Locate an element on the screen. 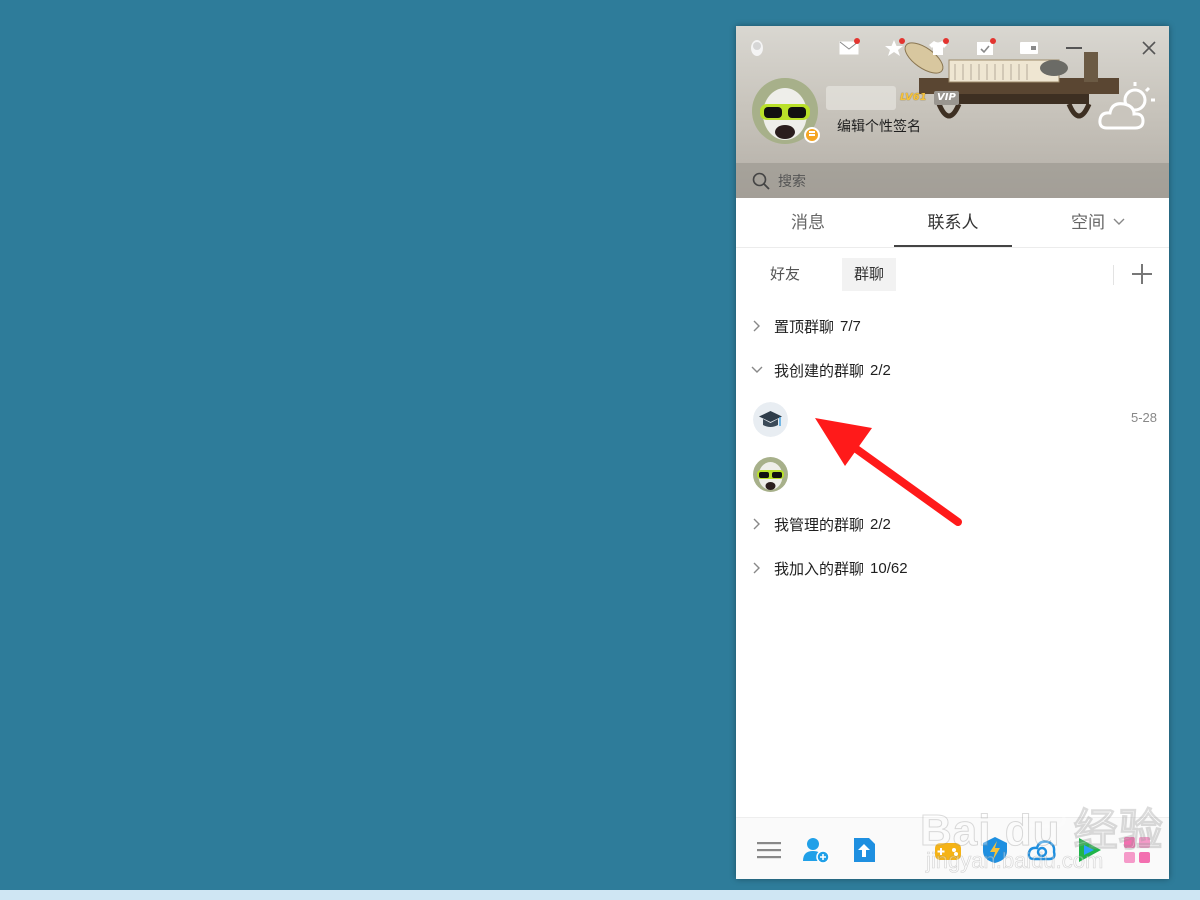  weiyun-cloud-icon is located at coordinates (1042, 850).